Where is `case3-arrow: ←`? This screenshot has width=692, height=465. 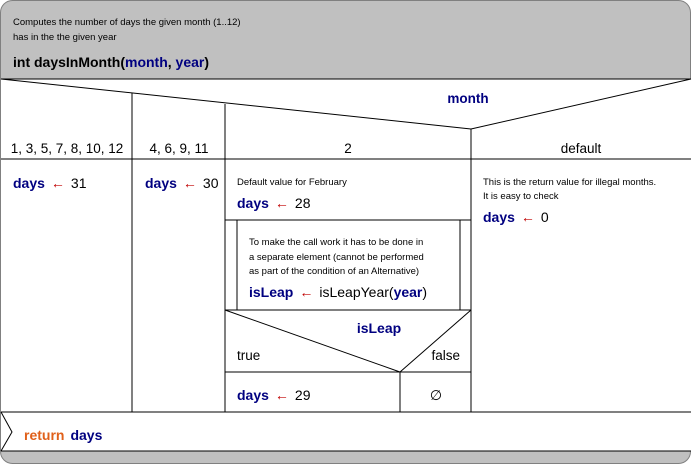 case3-arrow: ← is located at coordinates (282, 203).